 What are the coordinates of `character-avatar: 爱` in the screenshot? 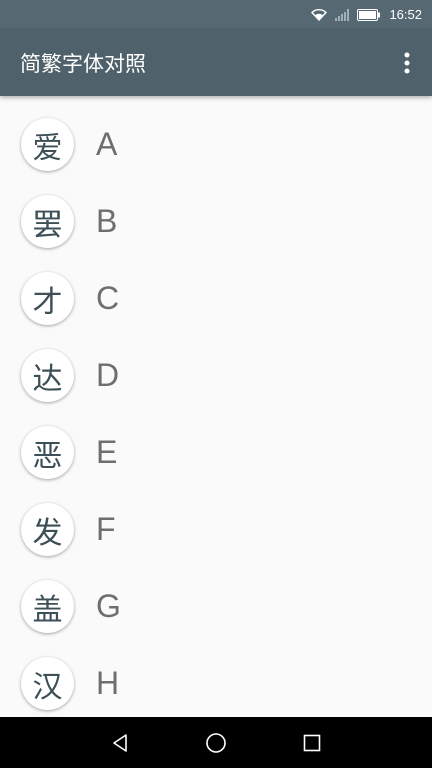 It's located at (47, 144).